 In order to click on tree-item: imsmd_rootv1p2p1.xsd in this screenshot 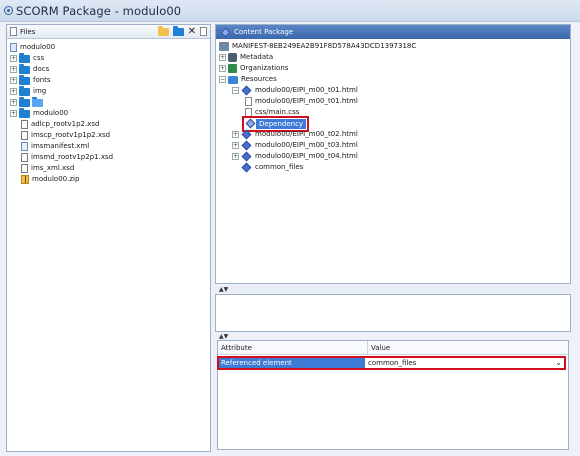, I will do `click(110, 157)`.